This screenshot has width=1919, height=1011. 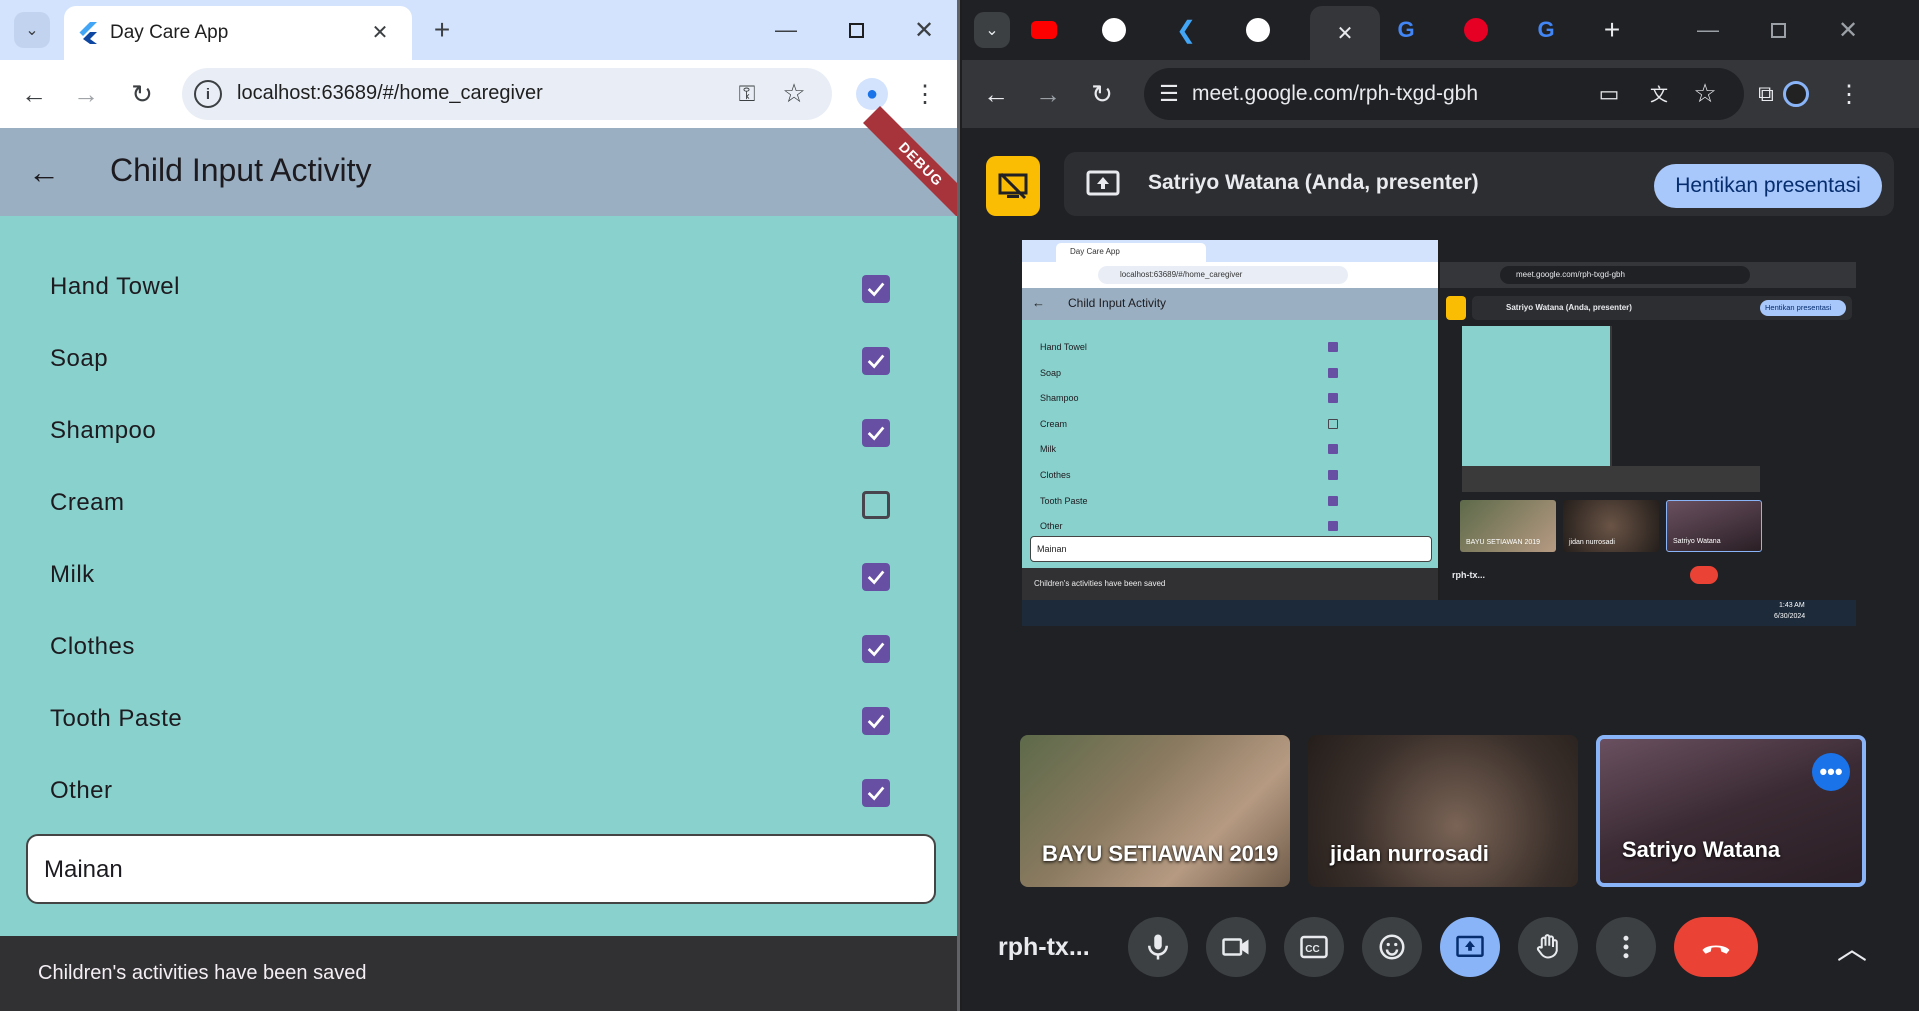 What do you see at coordinates (1831, 772) in the screenshot?
I see `more-options-icon: •••` at bounding box center [1831, 772].